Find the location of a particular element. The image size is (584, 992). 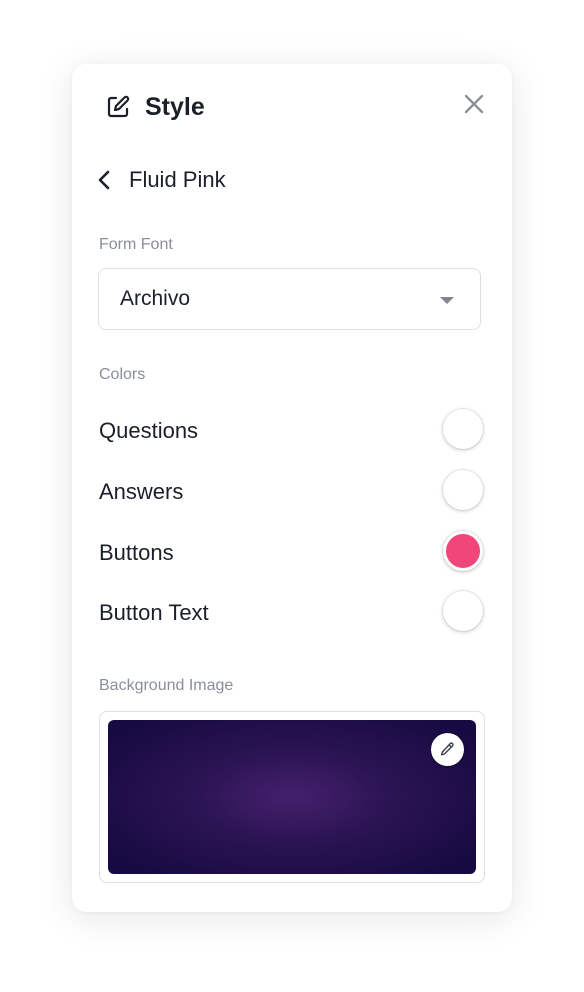

background-image-preview is located at coordinates (292, 797).